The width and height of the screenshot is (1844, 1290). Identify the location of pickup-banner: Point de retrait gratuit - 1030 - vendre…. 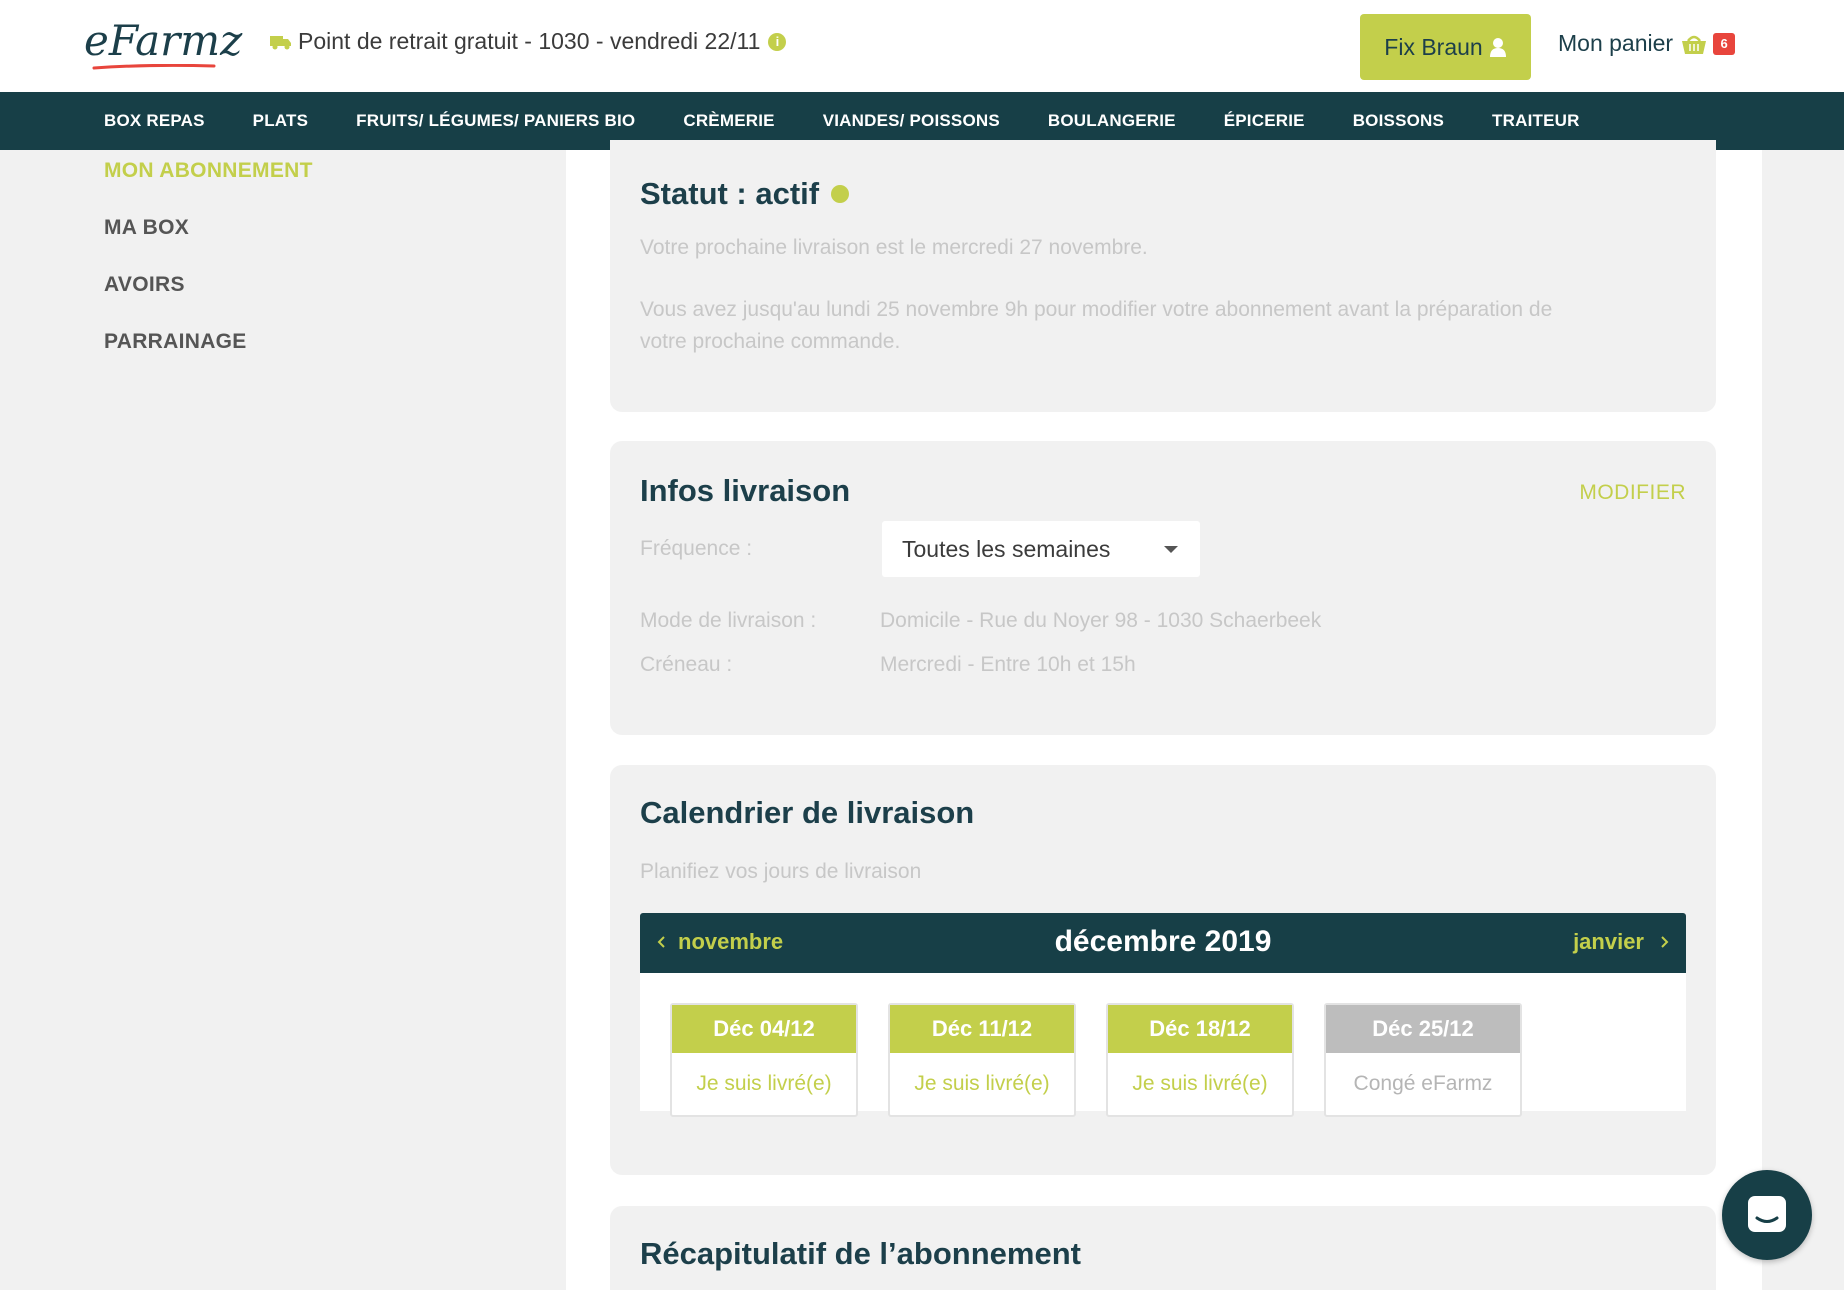
(528, 41).